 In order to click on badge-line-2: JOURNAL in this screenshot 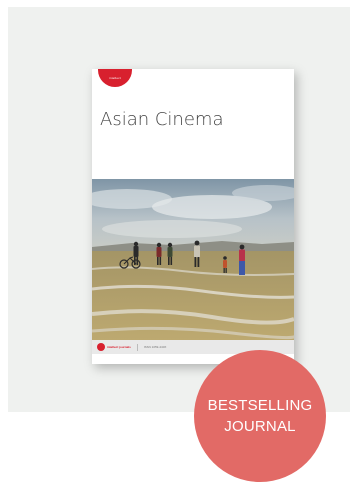, I will do `click(260, 426)`.